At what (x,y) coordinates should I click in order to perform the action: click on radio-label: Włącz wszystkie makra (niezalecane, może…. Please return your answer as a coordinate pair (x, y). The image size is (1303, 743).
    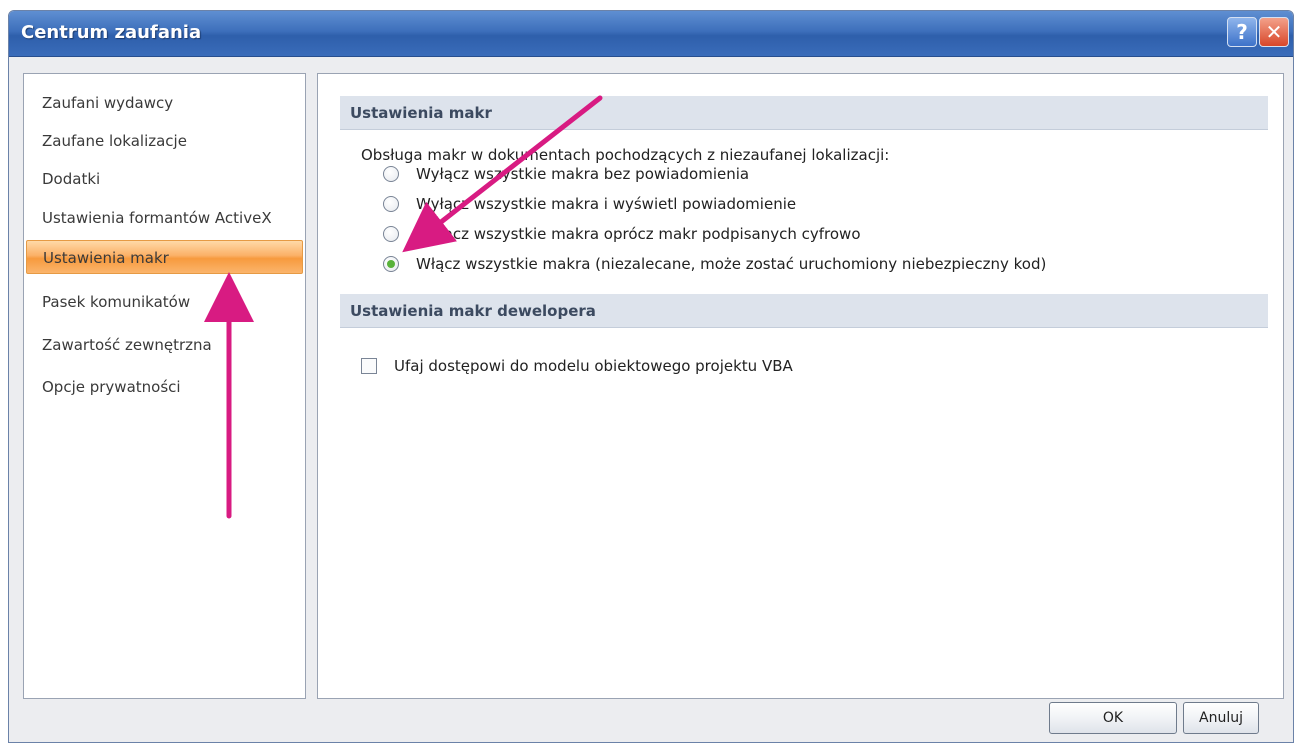
    Looking at the image, I should click on (731, 264).